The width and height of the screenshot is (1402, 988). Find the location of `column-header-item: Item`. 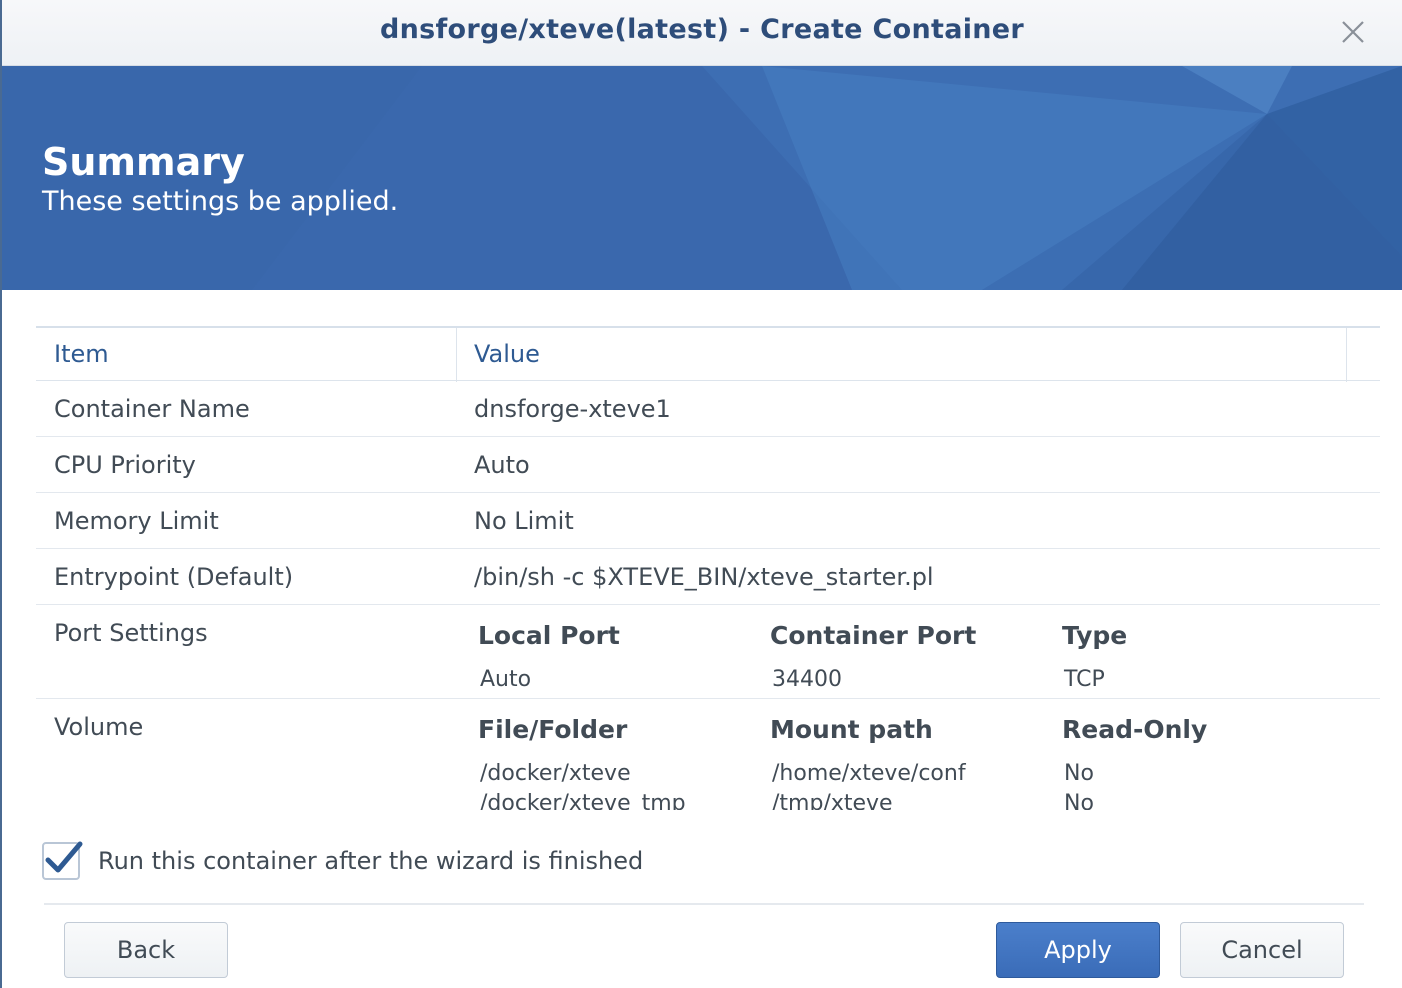

column-header-item: Item is located at coordinates (81, 354).